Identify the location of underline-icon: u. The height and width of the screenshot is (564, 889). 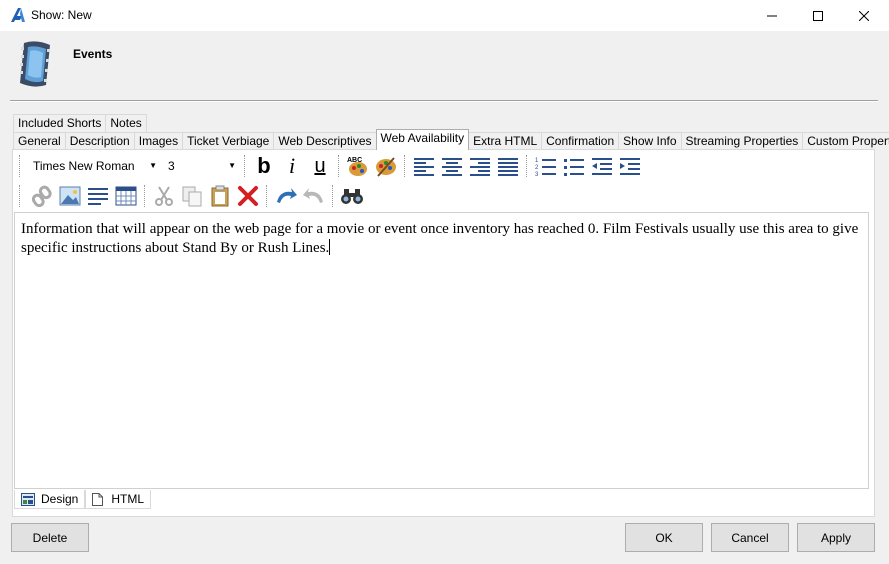
(320, 165).